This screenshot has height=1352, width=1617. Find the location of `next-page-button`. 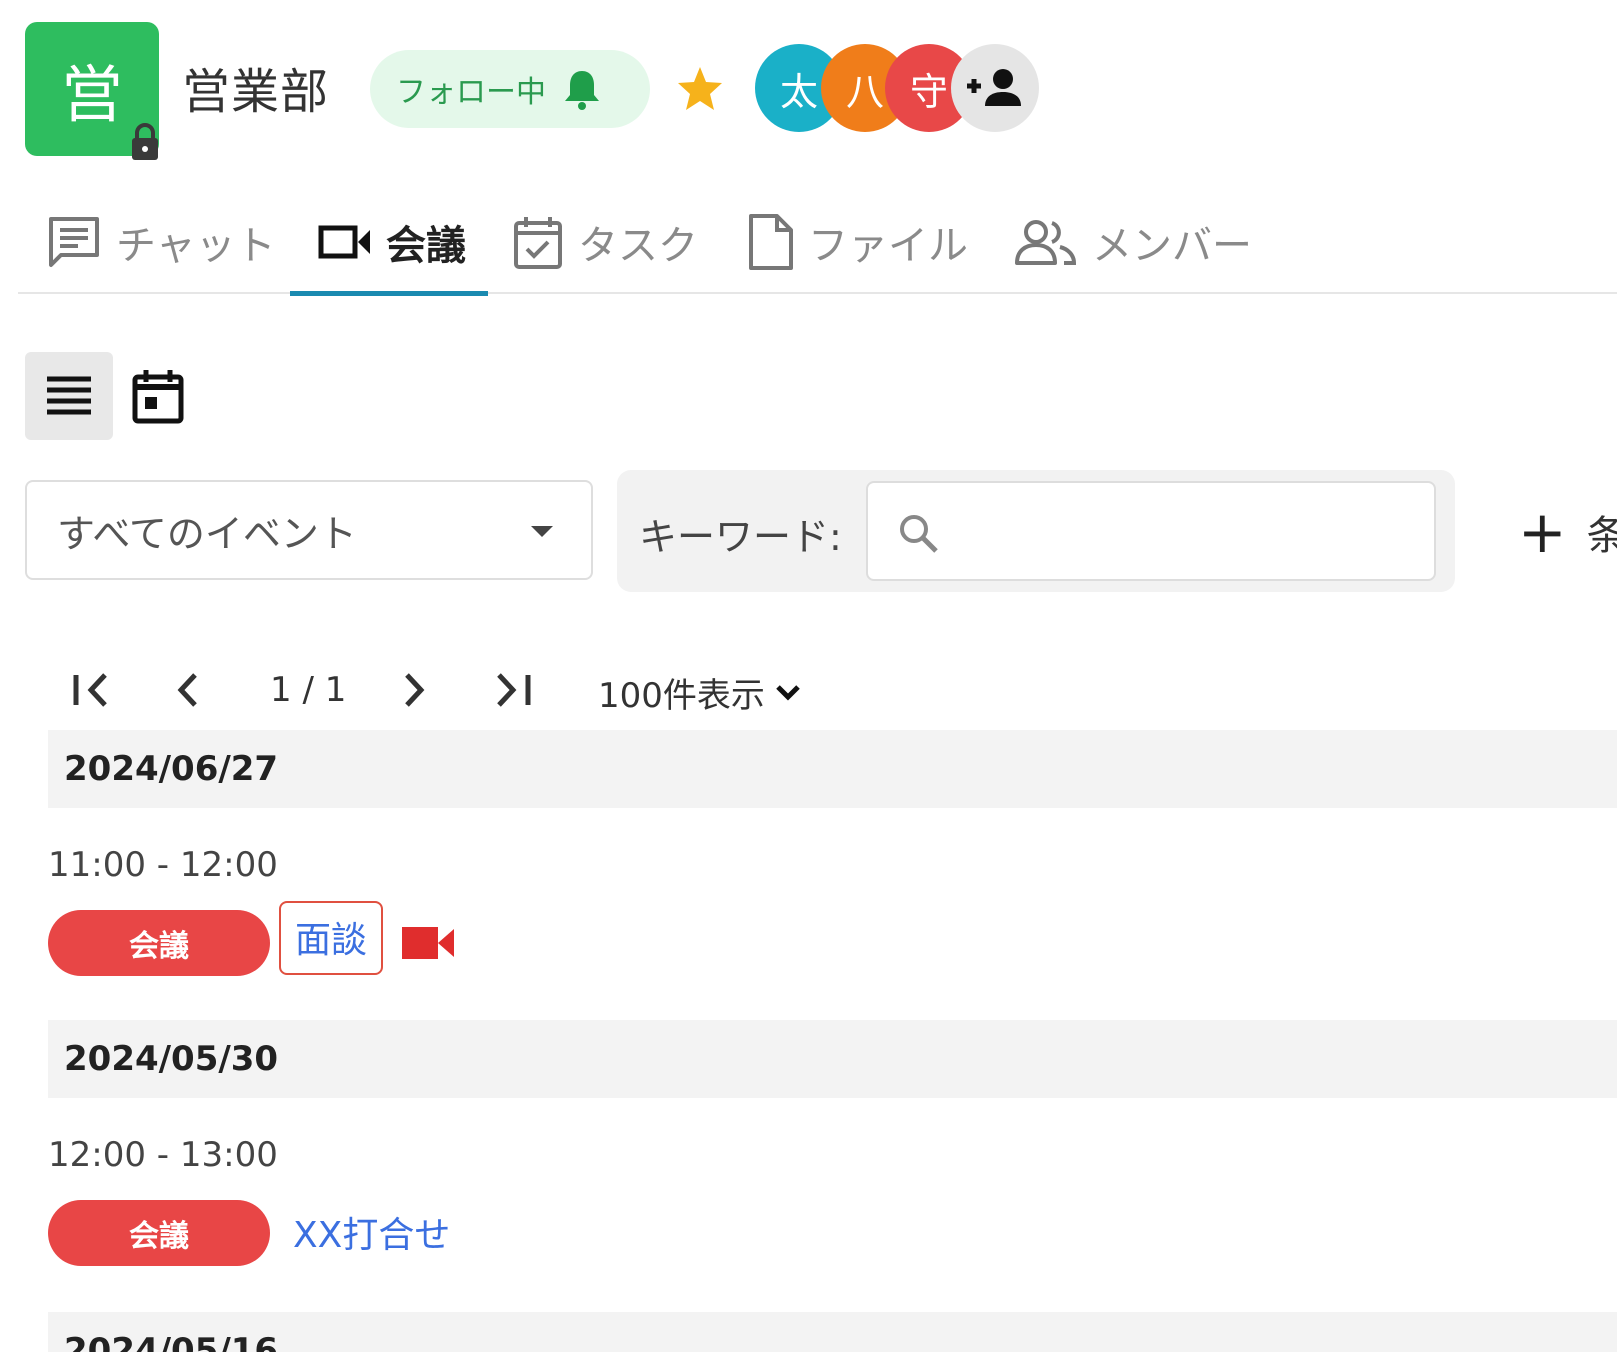

next-page-button is located at coordinates (414, 690).